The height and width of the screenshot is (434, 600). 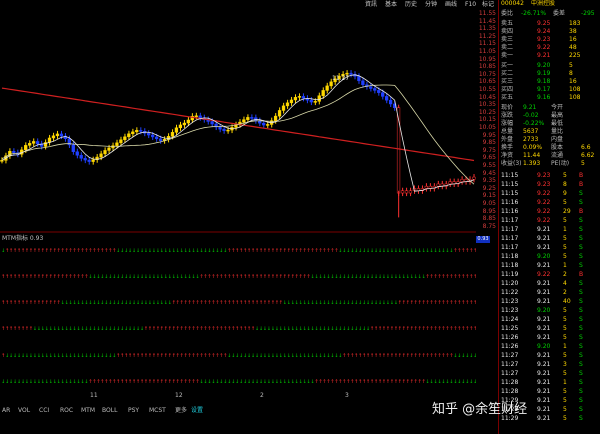 I want to click on price-tick-label: 10.75, so click(x=487, y=74).